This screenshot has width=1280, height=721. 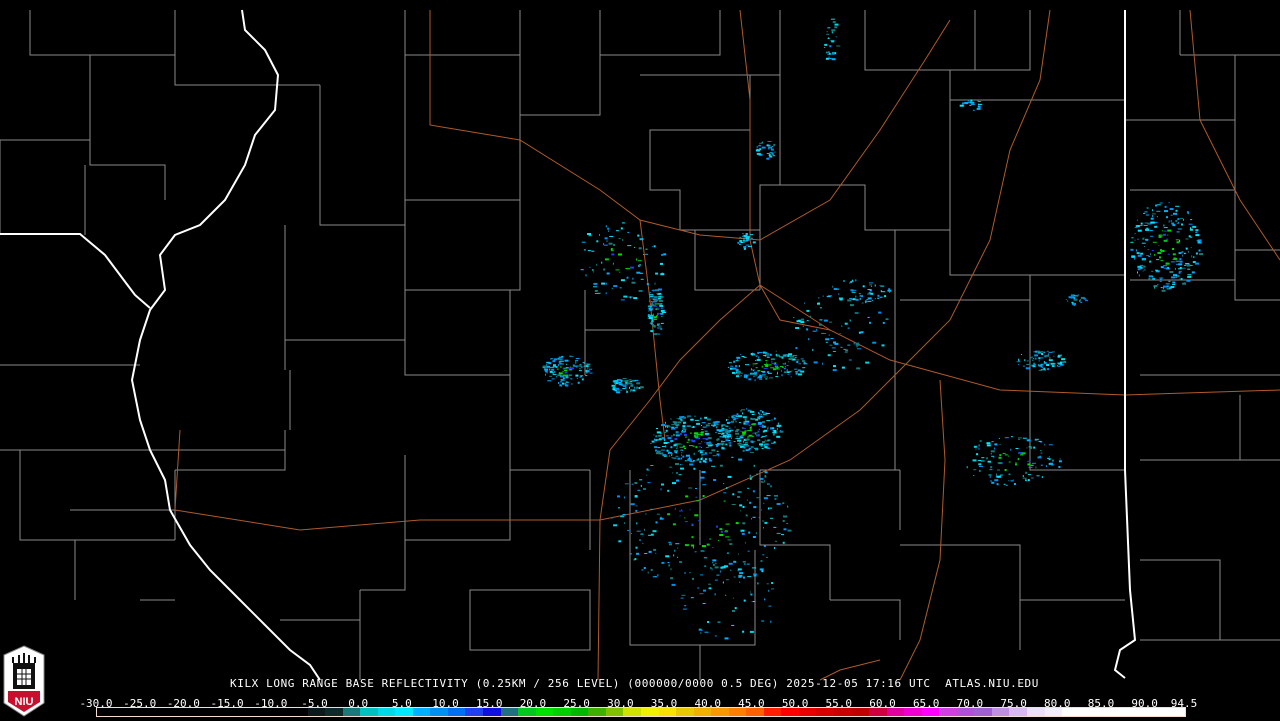 What do you see at coordinates (244, 683) in the screenshot?
I see `station-id: KILX` at bounding box center [244, 683].